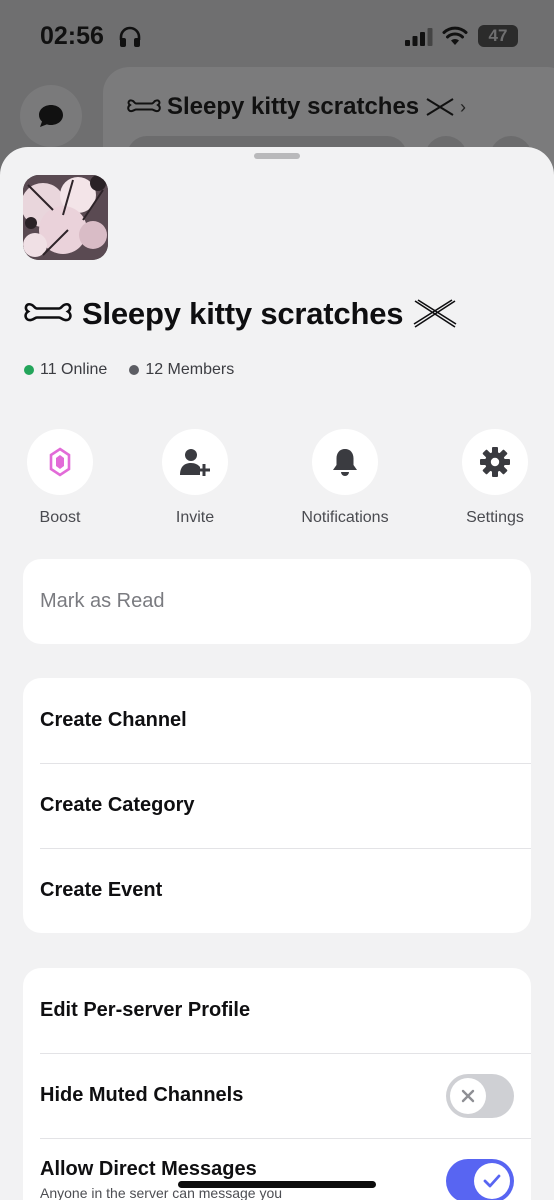 The width and height of the screenshot is (554, 1200). What do you see at coordinates (277, 890) in the screenshot?
I see `create-event-item: Create Event` at bounding box center [277, 890].